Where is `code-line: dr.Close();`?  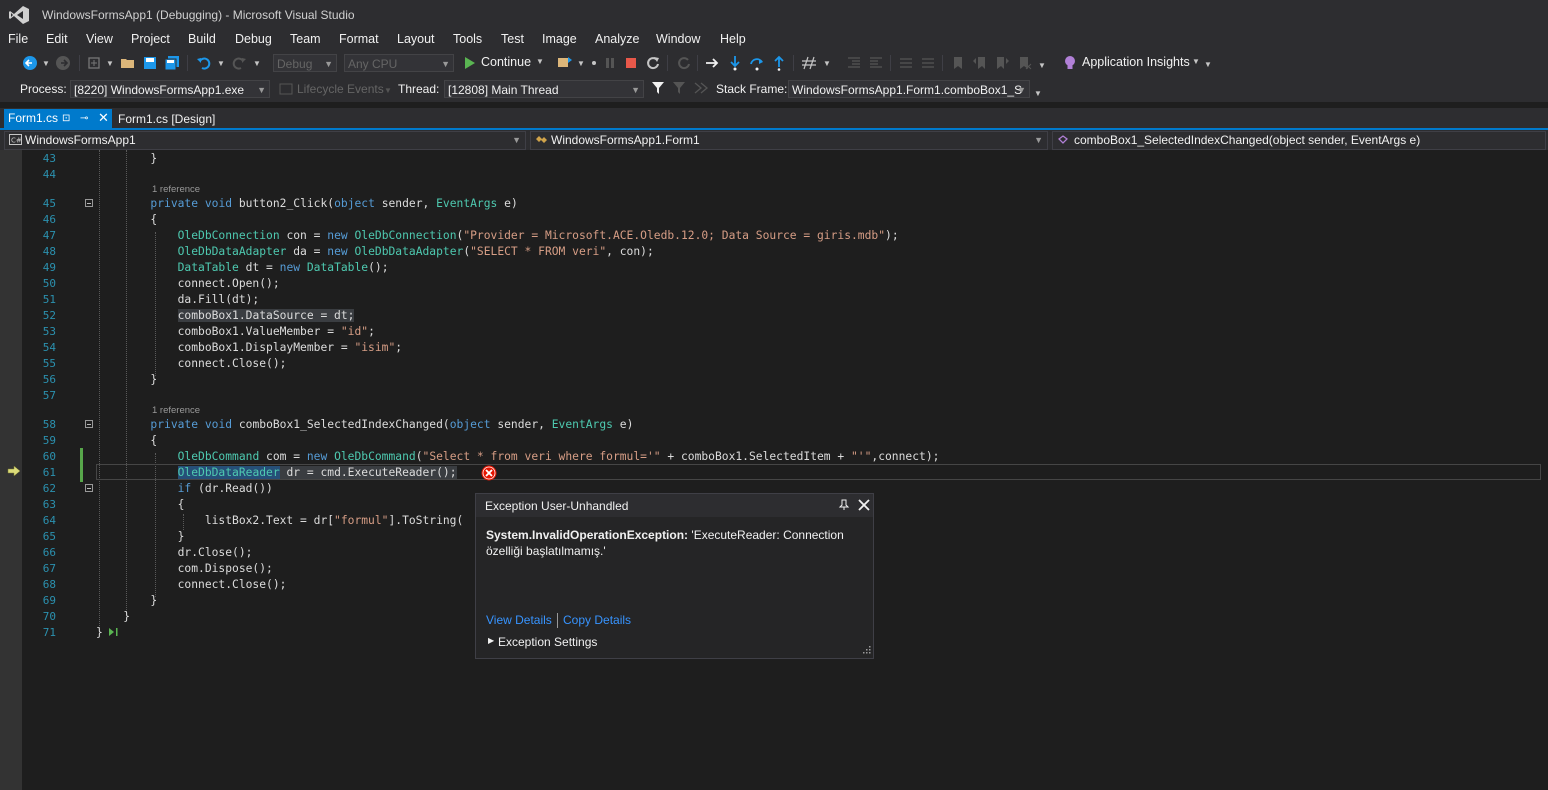 code-line: dr.Close(); is located at coordinates (174, 552).